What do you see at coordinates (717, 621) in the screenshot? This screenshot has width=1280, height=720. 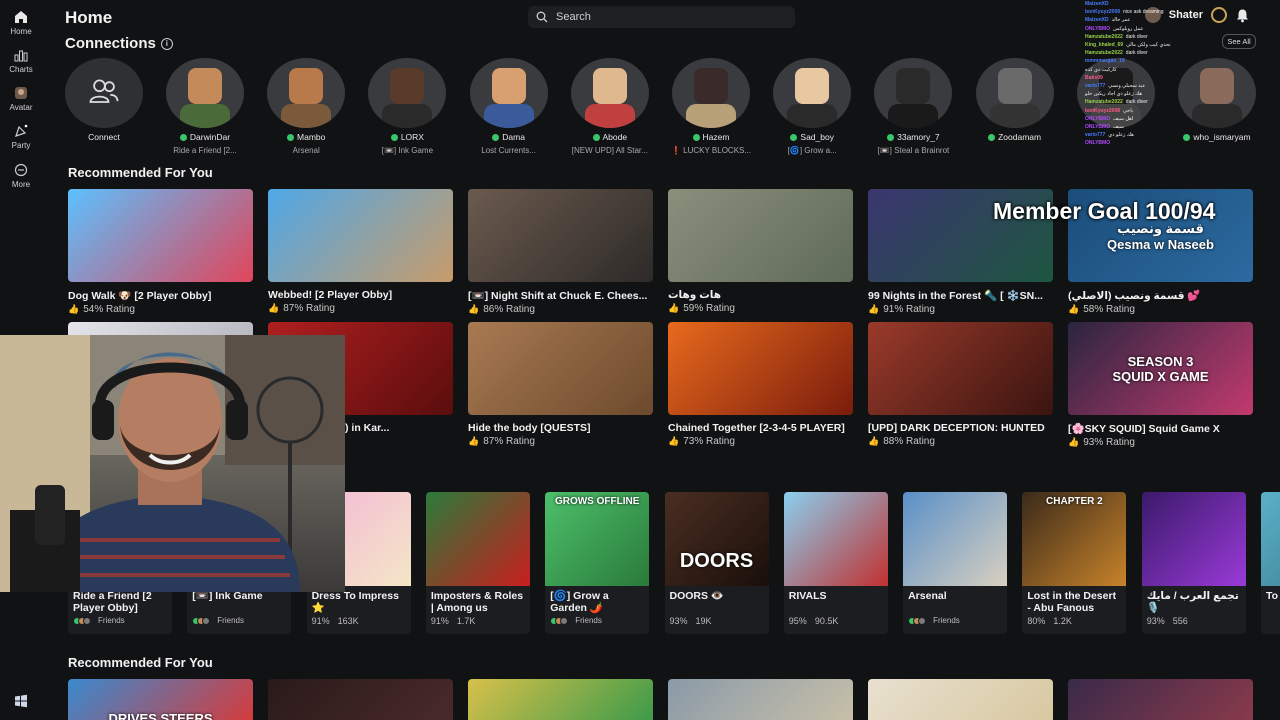 I see `game-stats: 93% 19K` at bounding box center [717, 621].